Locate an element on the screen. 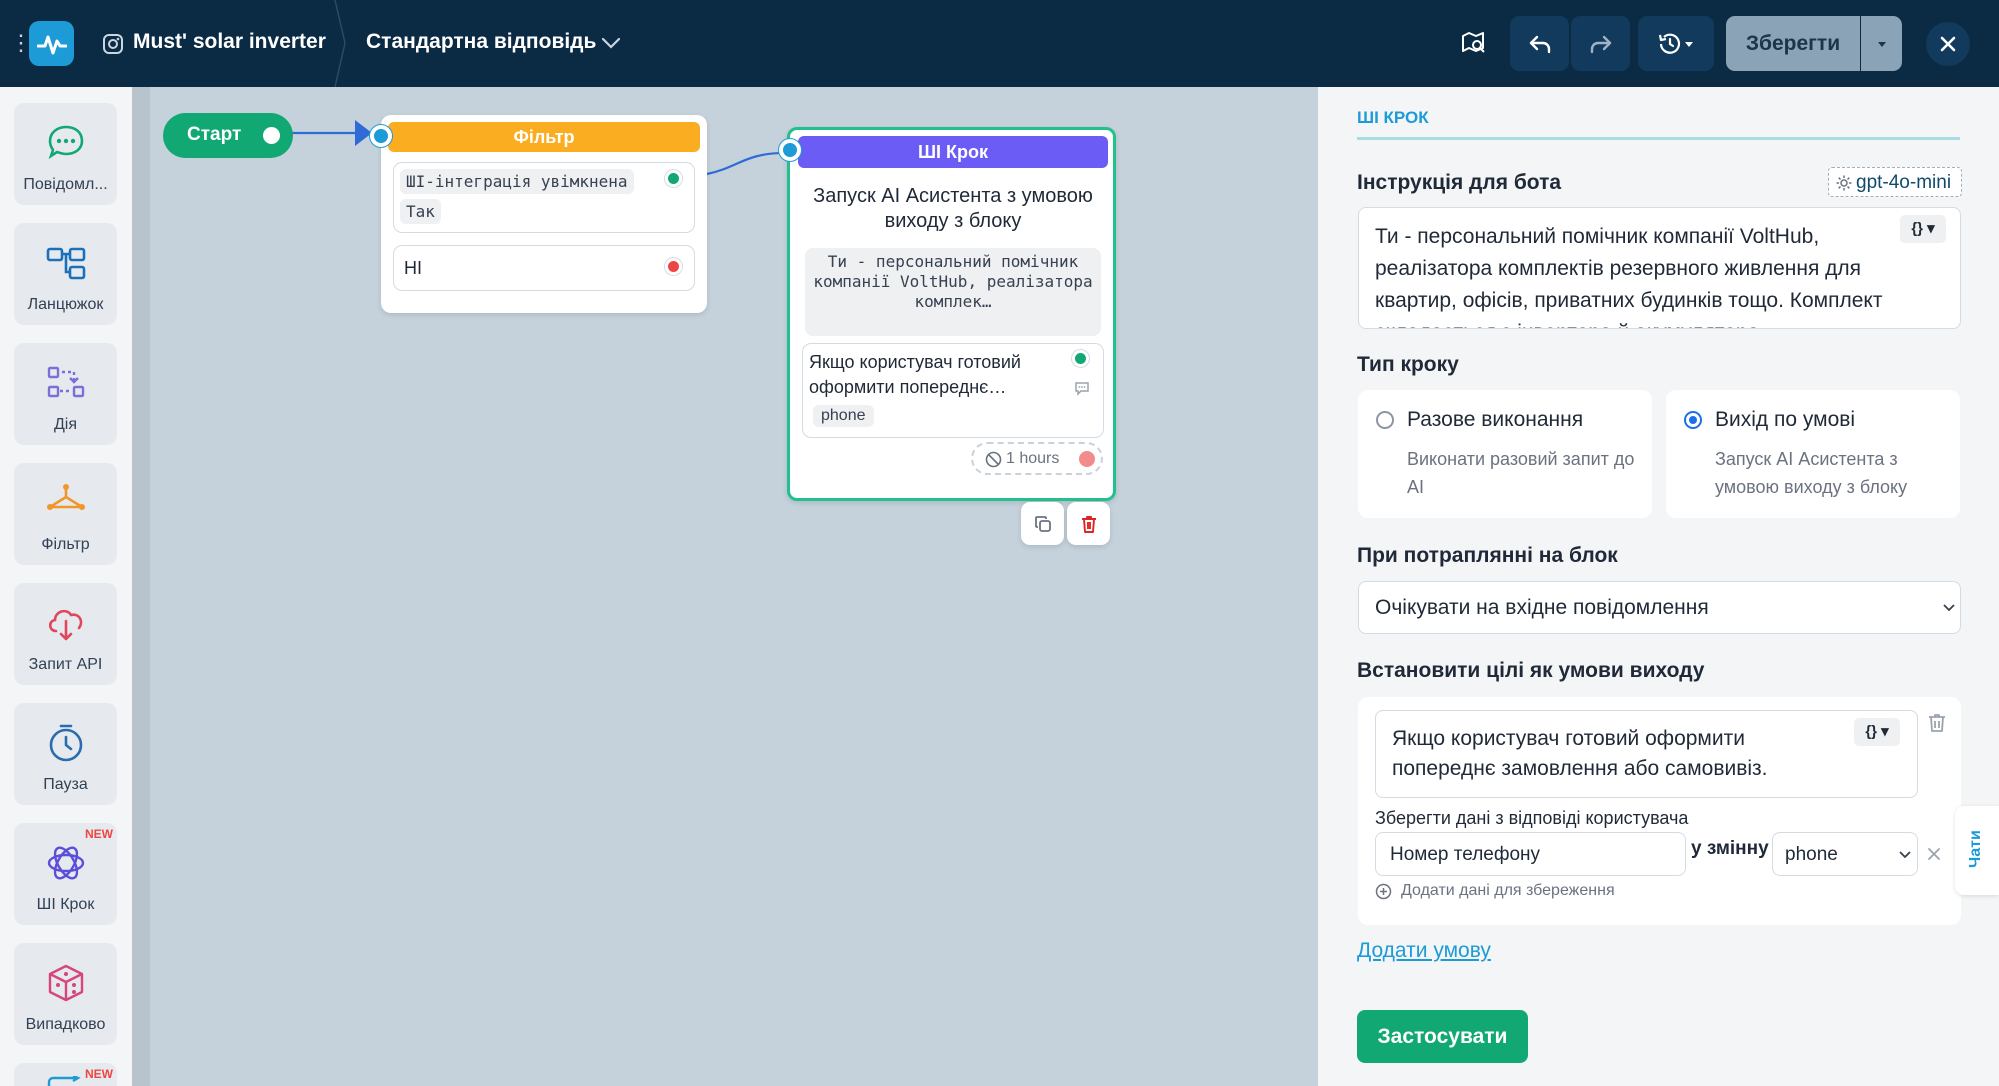 The image size is (1999, 1086). close-button is located at coordinates (1948, 44).